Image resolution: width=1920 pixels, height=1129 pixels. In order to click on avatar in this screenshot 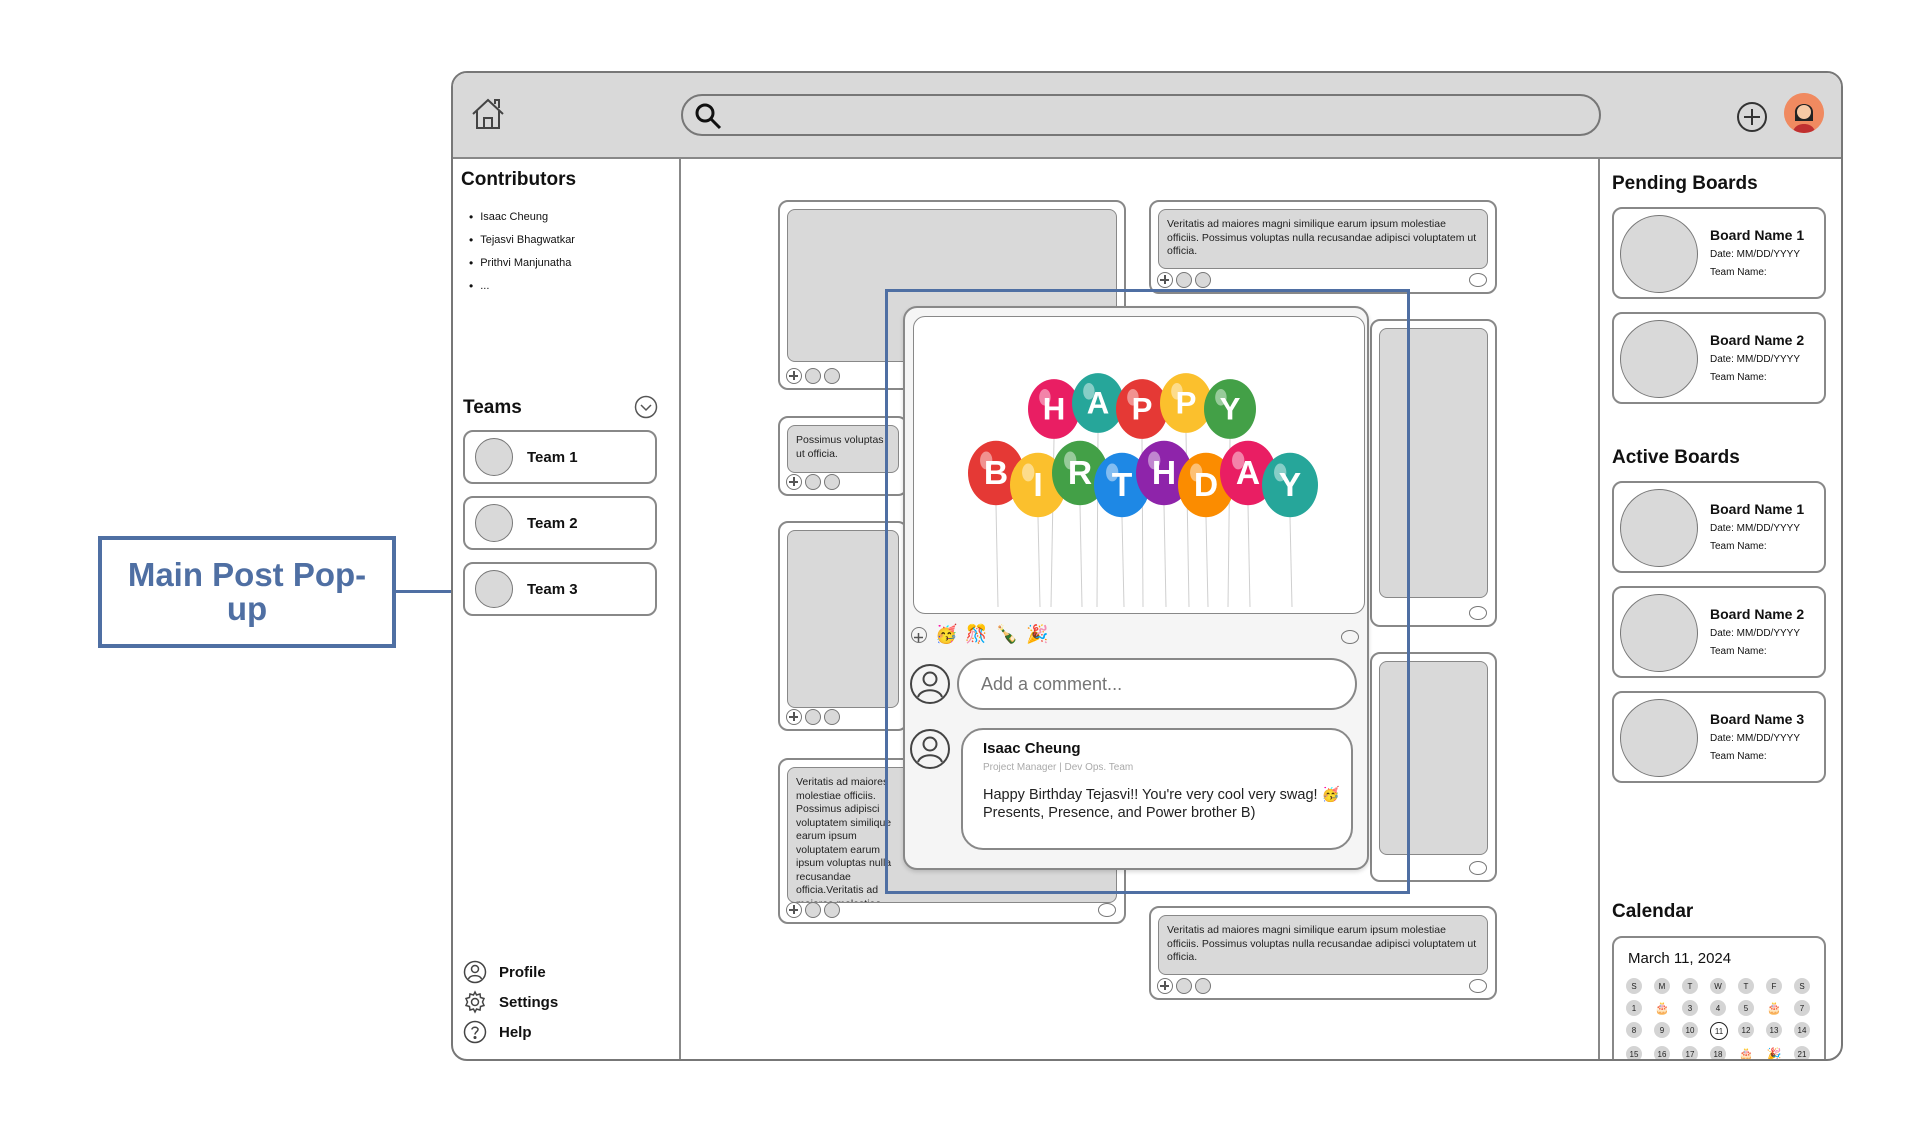, I will do `click(1804, 113)`.